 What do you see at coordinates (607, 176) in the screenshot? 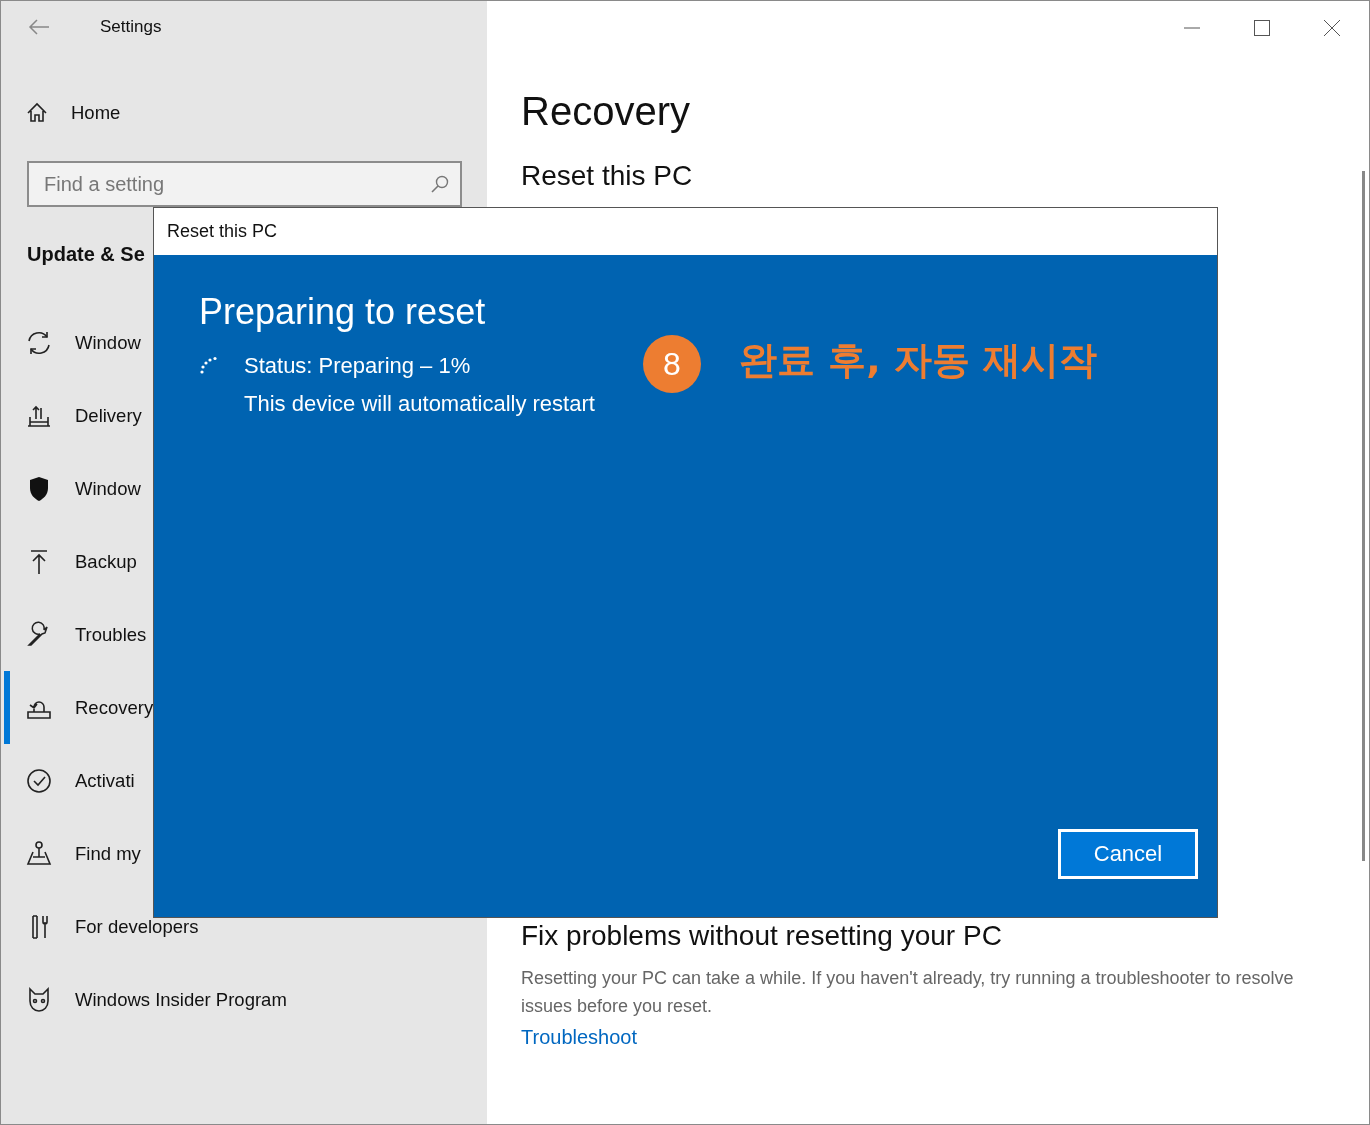
I see `section-heading: Reset this PC` at bounding box center [607, 176].